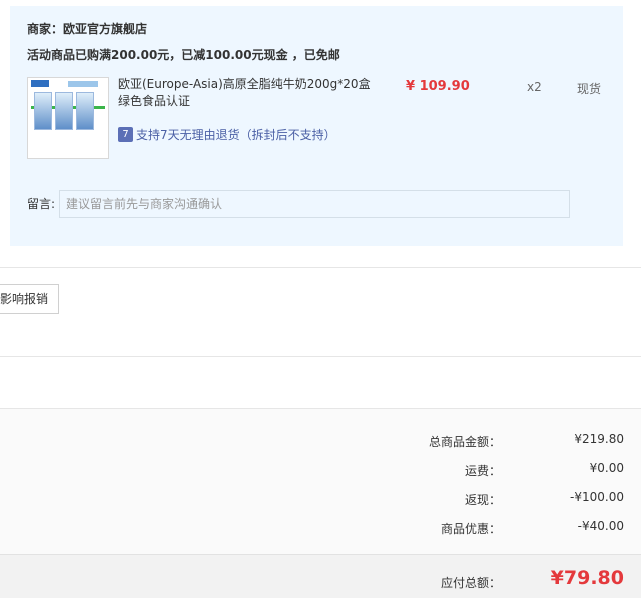 The width and height of the screenshot is (641, 598). Describe the element at coordinates (600, 526) in the screenshot. I see `summary-discount-value: -¥40.00` at that location.